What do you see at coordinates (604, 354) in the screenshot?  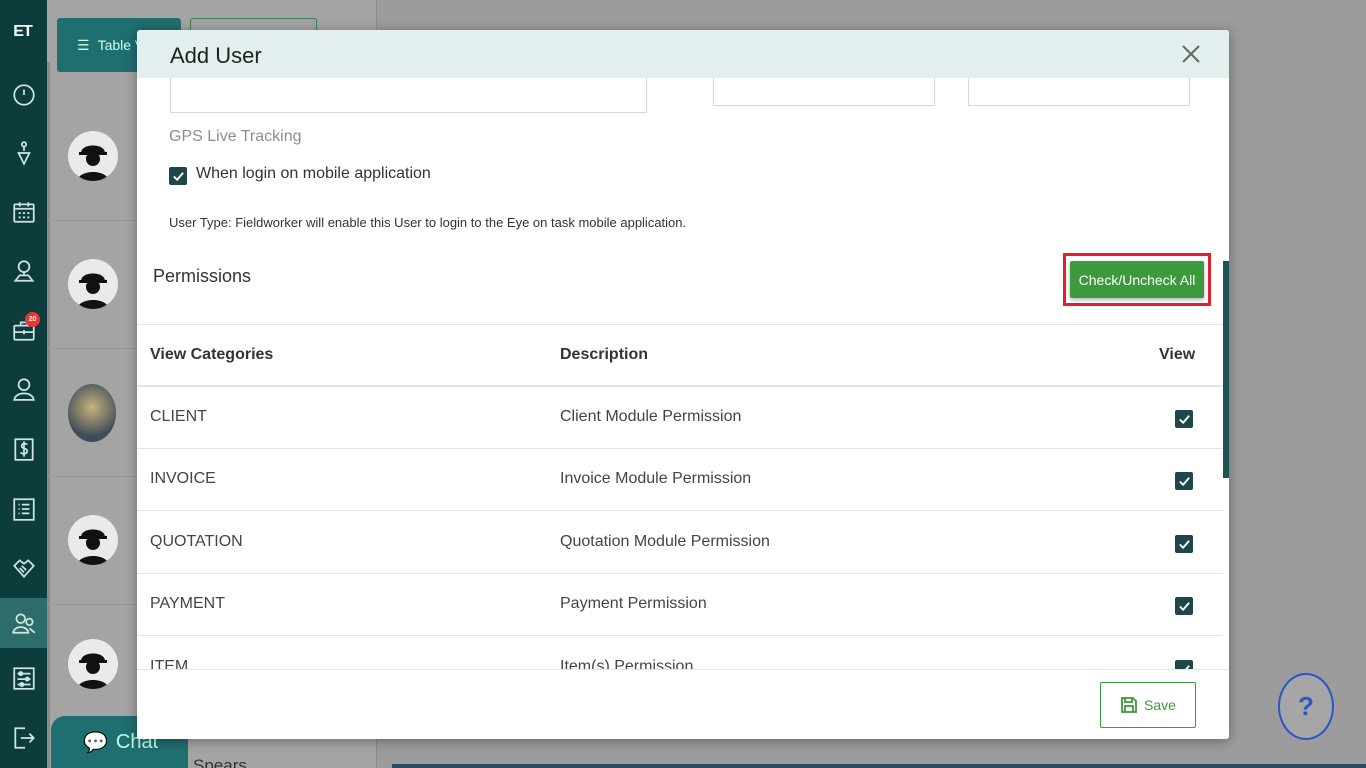 I see `column-header-description: Description` at bounding box center [604, 354].